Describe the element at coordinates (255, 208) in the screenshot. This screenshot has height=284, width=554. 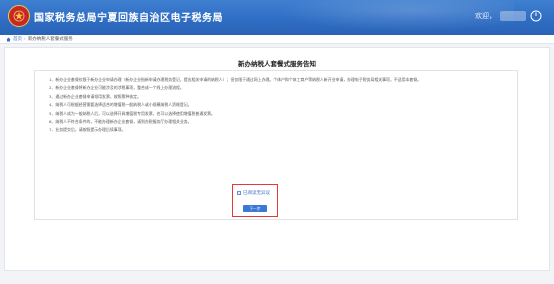
I see `next-step-button: 下一步` at that location.